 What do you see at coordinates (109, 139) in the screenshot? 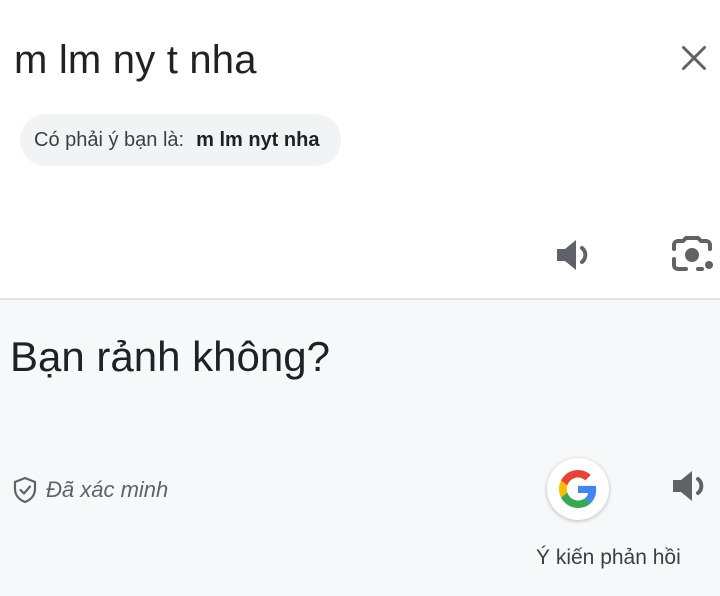
I see `suggestion-prefix: Có phải ý bạn là:` at bounding box center [109, 139].